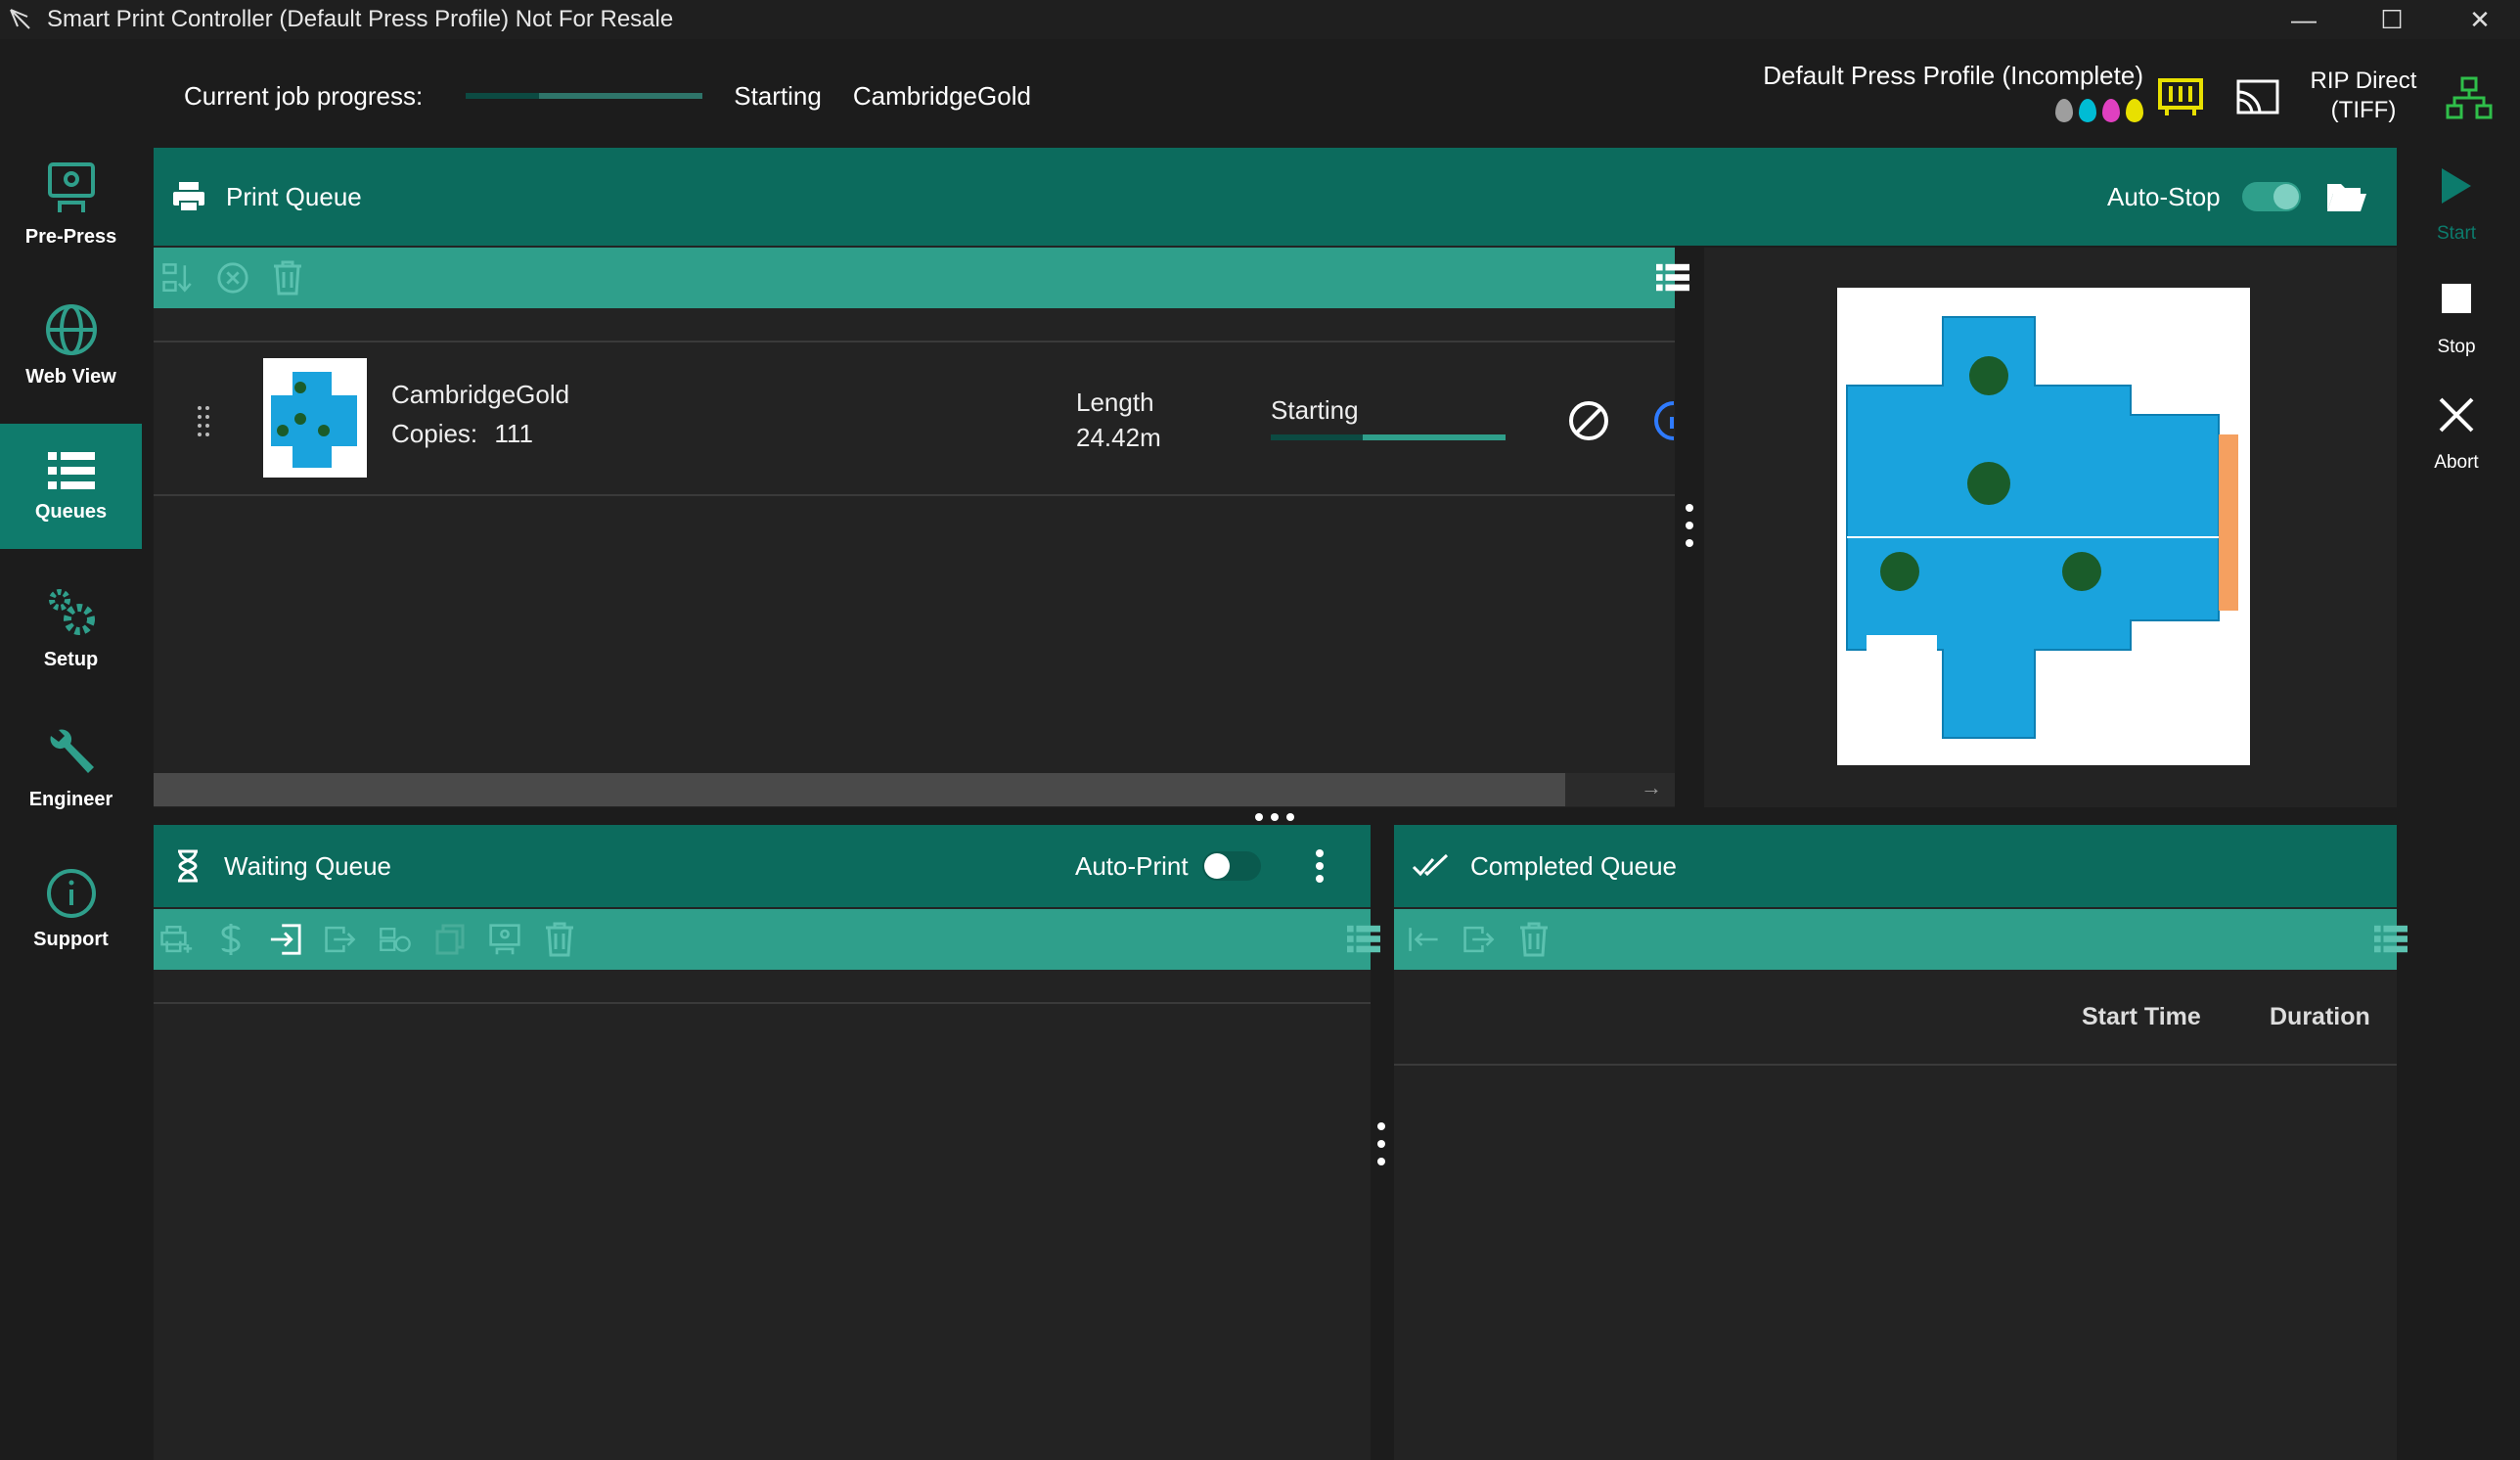  I want to click on waiting-delete-button, so click(559, 939).